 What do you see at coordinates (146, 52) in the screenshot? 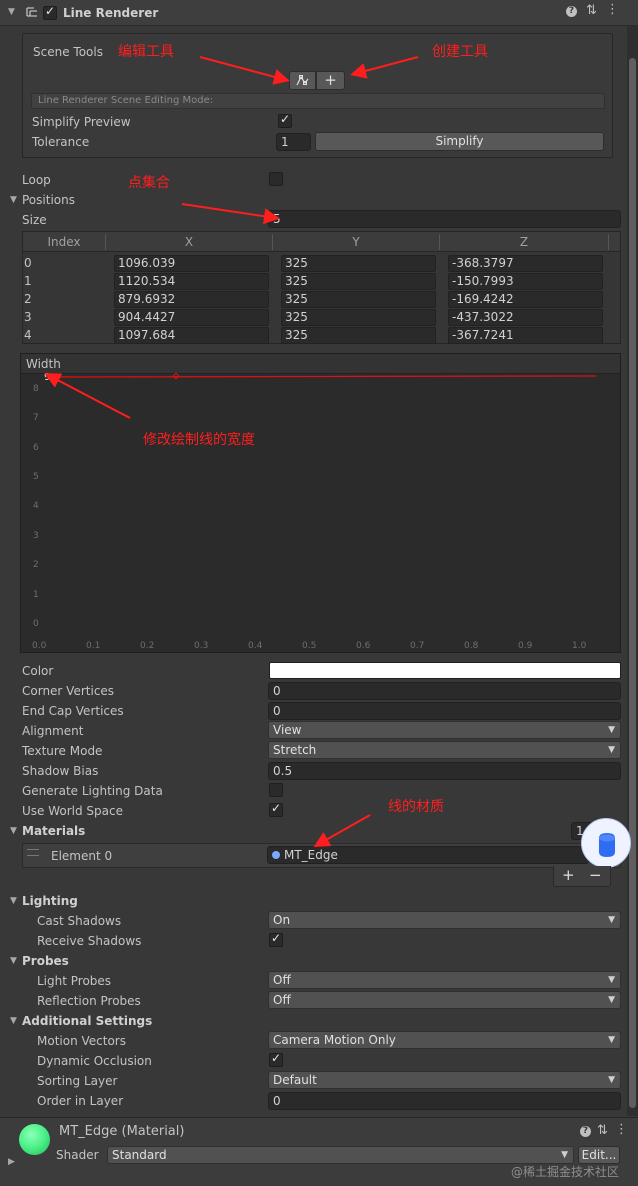
I see `annotation-edit-tool: 编辑工具` at bounding box center [146, 52].